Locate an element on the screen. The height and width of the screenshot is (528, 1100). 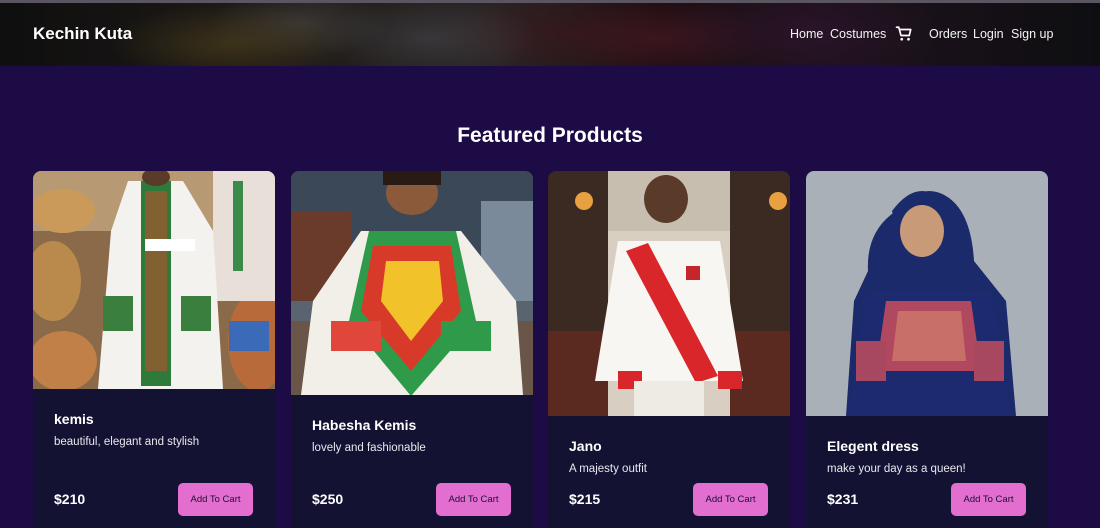
product-description: beautiful, elegant and stylish is located at coordinates (127, 442).